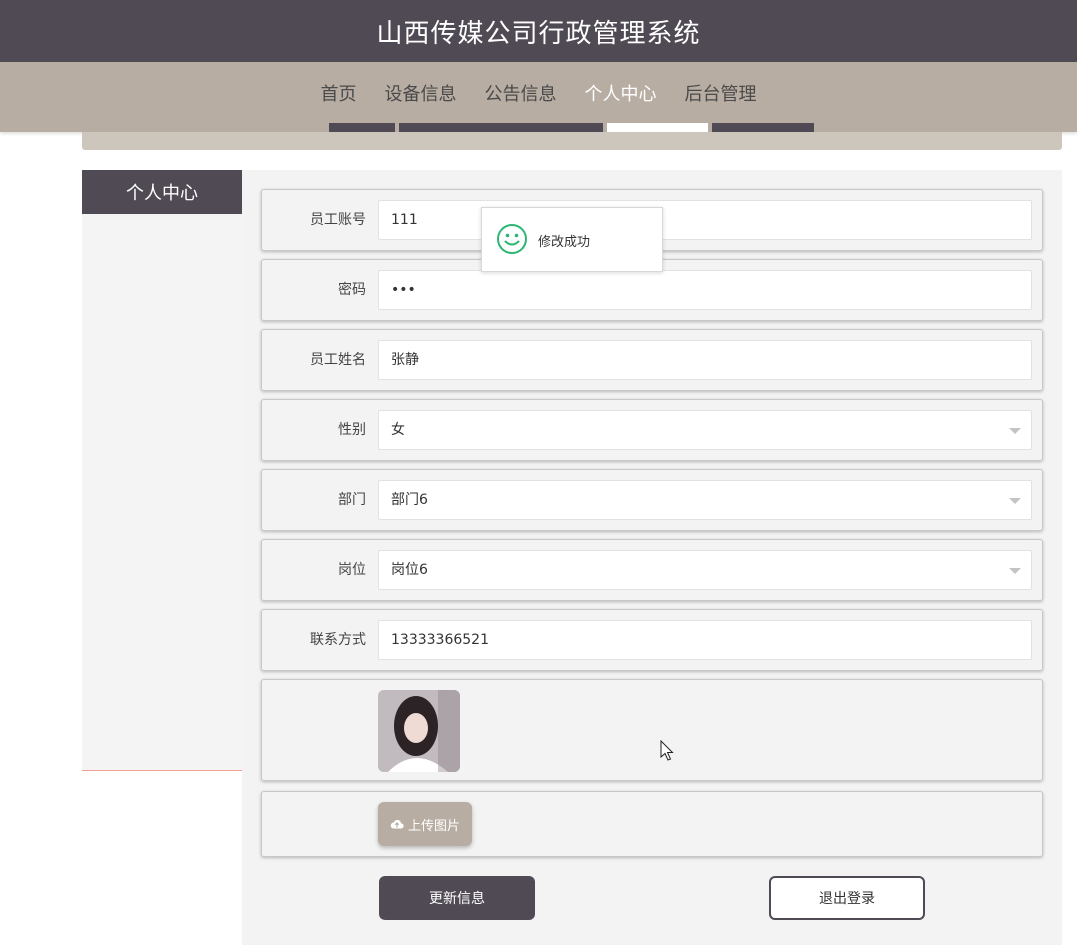  I want to click on upload-image-label: 上传图片, so click(433, 826).